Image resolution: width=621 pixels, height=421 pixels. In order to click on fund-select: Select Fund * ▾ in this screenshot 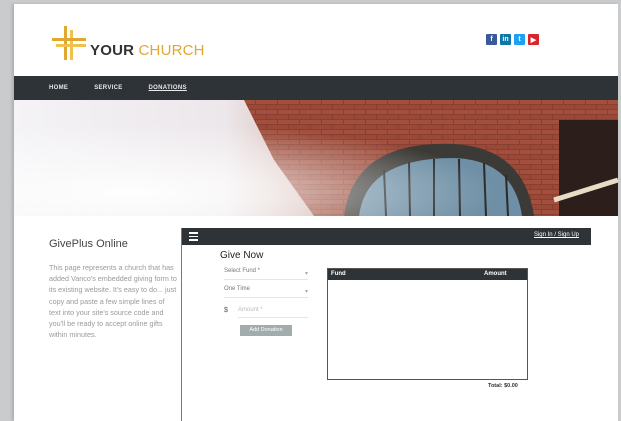, I will do `click(266, 274)`.